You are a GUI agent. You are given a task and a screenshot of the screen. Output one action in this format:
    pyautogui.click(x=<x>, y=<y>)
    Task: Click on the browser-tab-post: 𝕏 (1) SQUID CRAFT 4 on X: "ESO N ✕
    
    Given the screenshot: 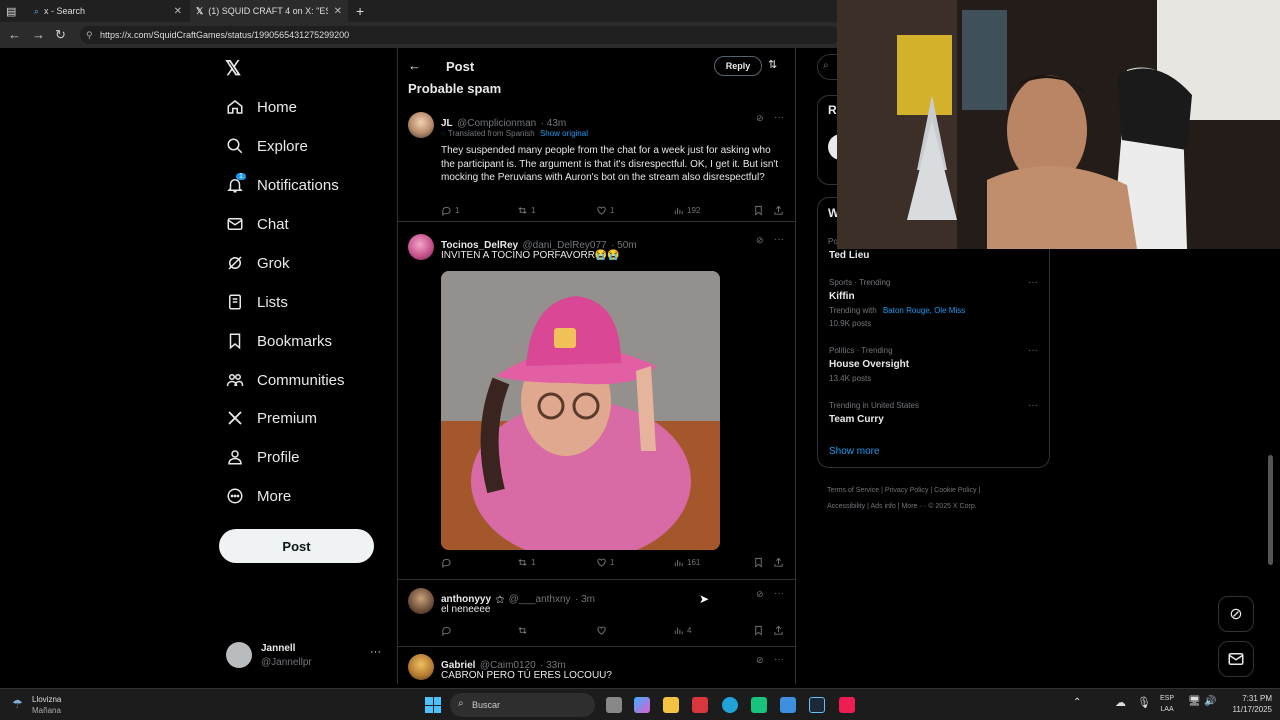 What is the action you would take?
    pyautogui.click(x=269, y=11)
    